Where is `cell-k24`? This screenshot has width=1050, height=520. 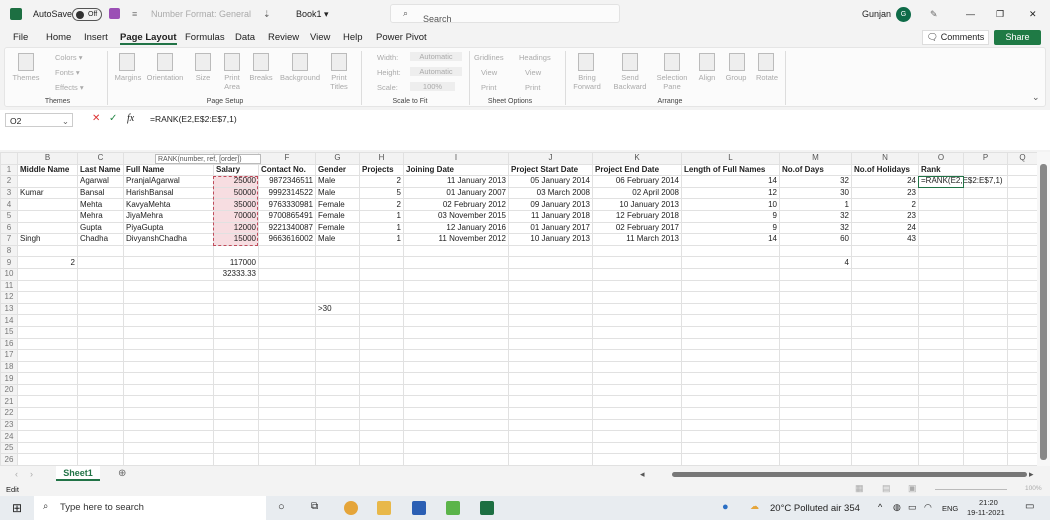
cell-k24 is located at coordinates (637, 436).